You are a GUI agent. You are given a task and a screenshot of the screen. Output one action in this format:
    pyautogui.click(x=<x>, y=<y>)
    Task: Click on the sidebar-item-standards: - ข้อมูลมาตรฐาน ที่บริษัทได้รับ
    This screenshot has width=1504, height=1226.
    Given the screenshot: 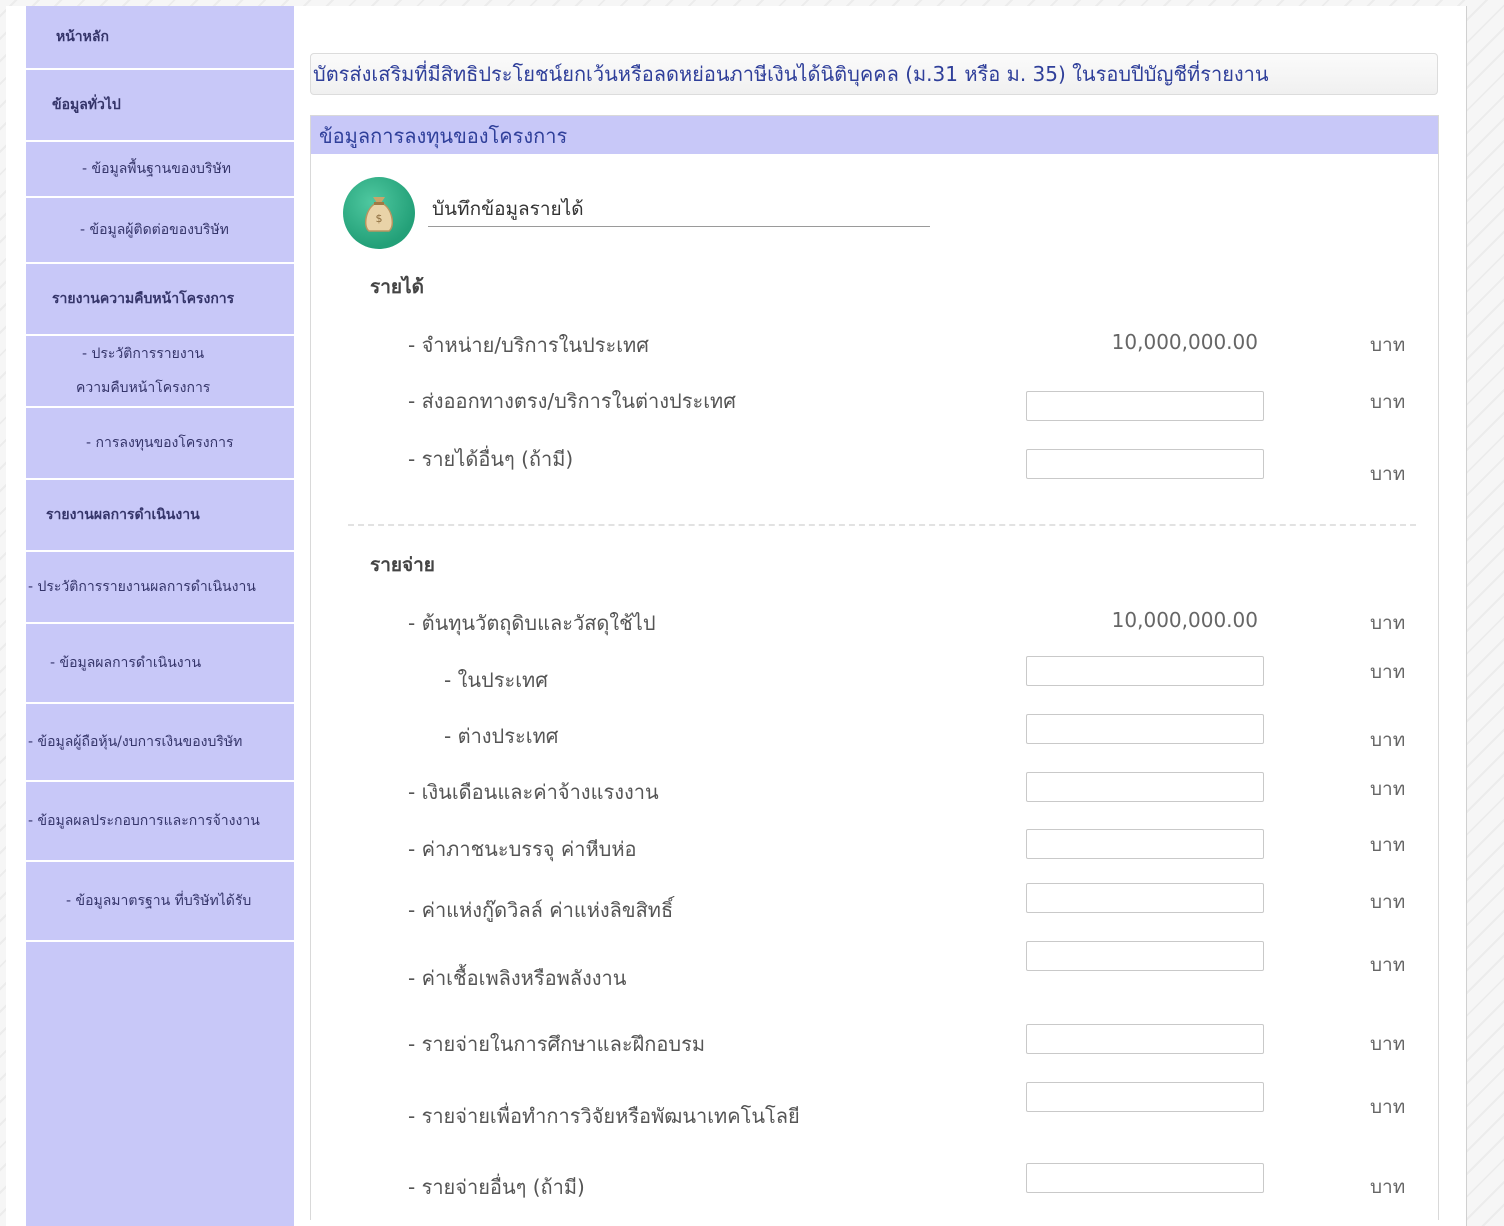 What is the action you would take?
    pyautogui.click(x=160, y=902)
    